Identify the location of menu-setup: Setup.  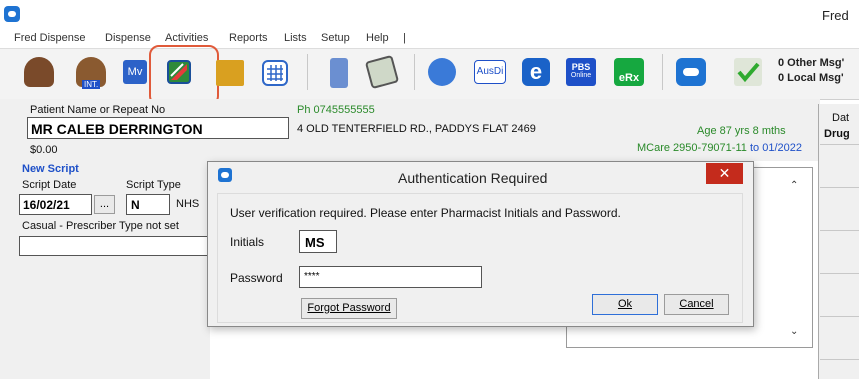
(335, 38).